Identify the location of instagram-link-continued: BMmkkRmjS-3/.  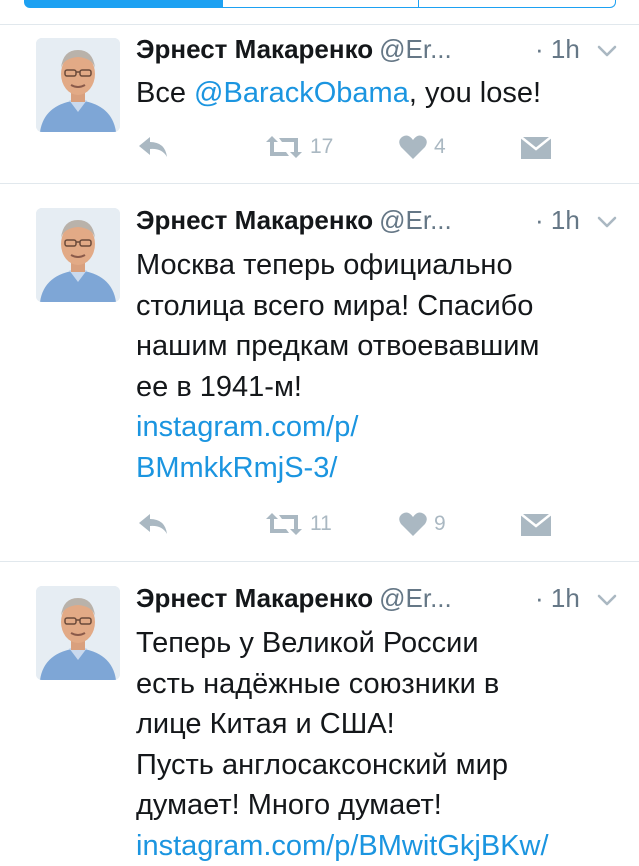
(381, 468).